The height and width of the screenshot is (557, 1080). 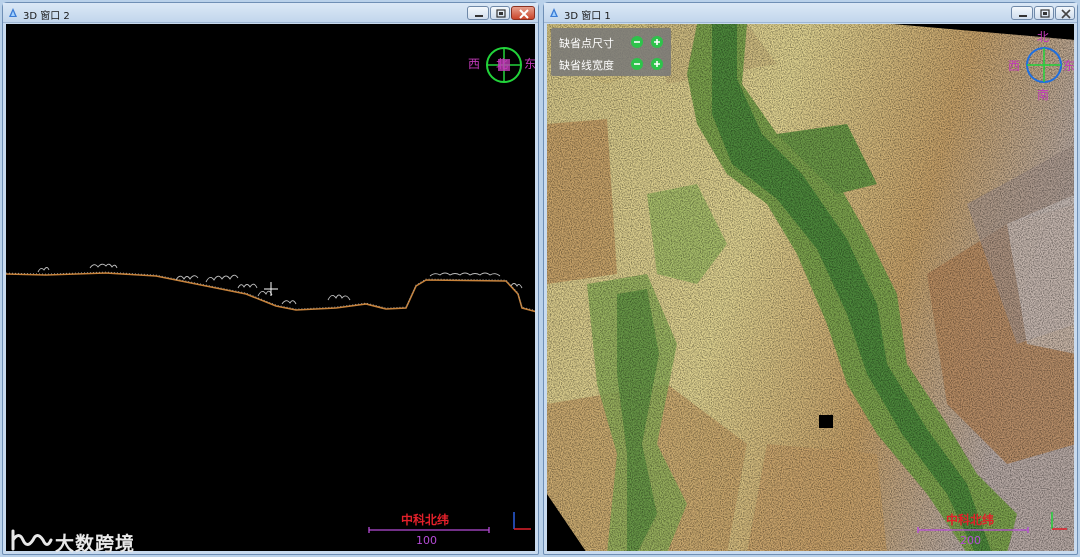 I want to click on line-width-decrease-button, so click(x=637, y=64).